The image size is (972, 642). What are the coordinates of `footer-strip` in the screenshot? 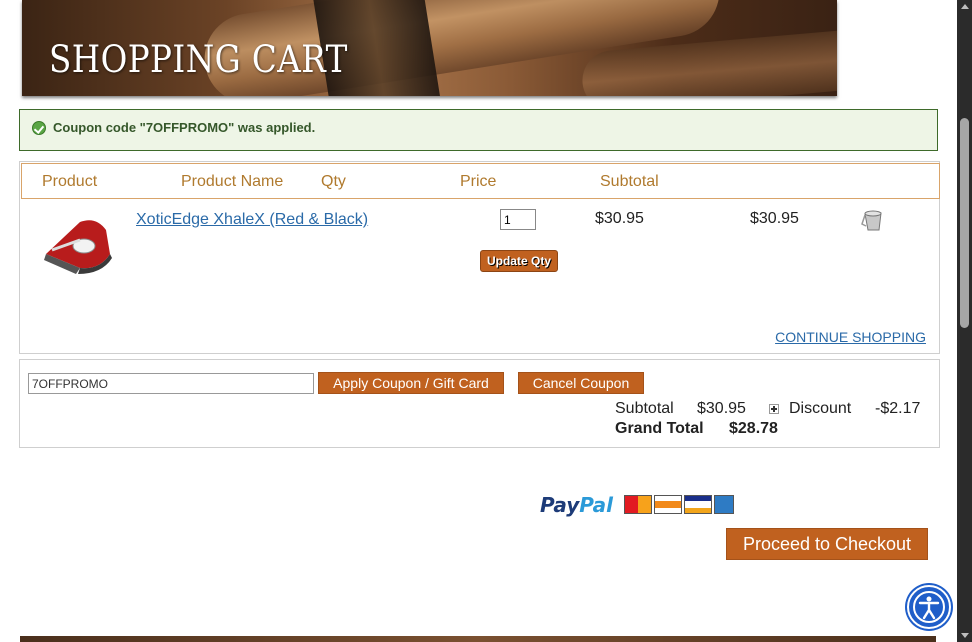 It's located at (478, 639).